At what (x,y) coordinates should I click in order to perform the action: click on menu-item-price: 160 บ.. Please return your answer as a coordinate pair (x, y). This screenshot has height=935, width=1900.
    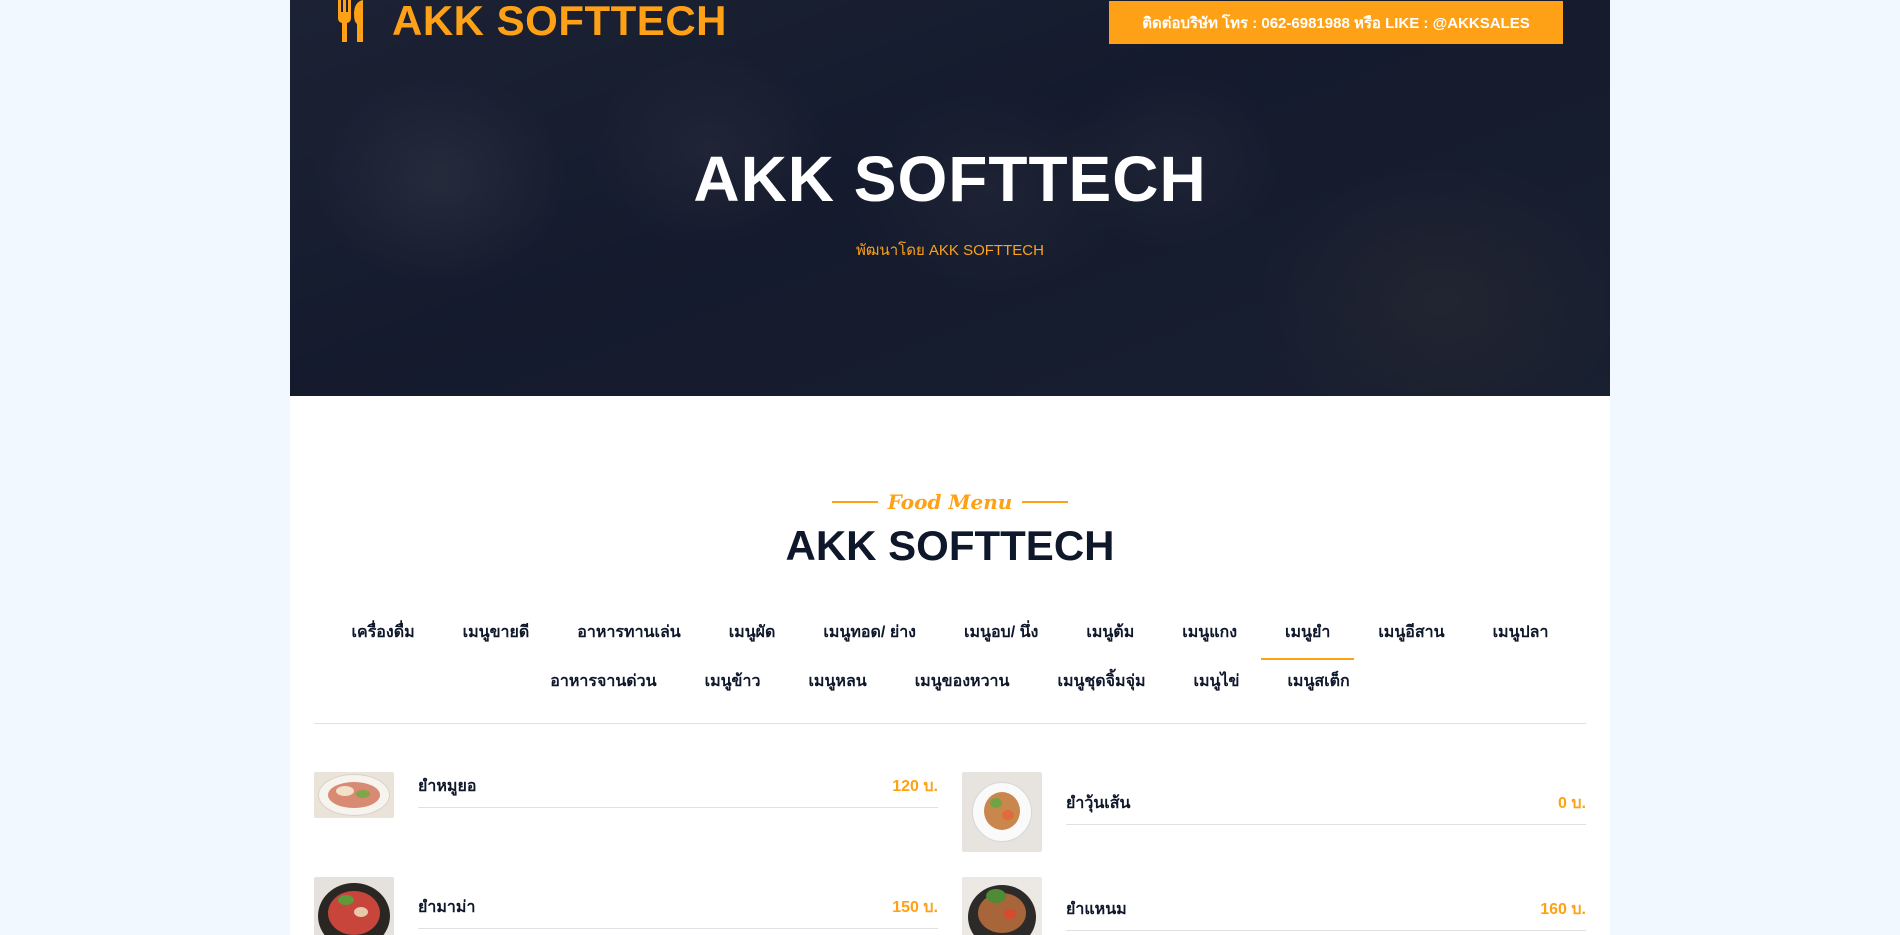
    Looking at the image, I should click on (1563, 909).